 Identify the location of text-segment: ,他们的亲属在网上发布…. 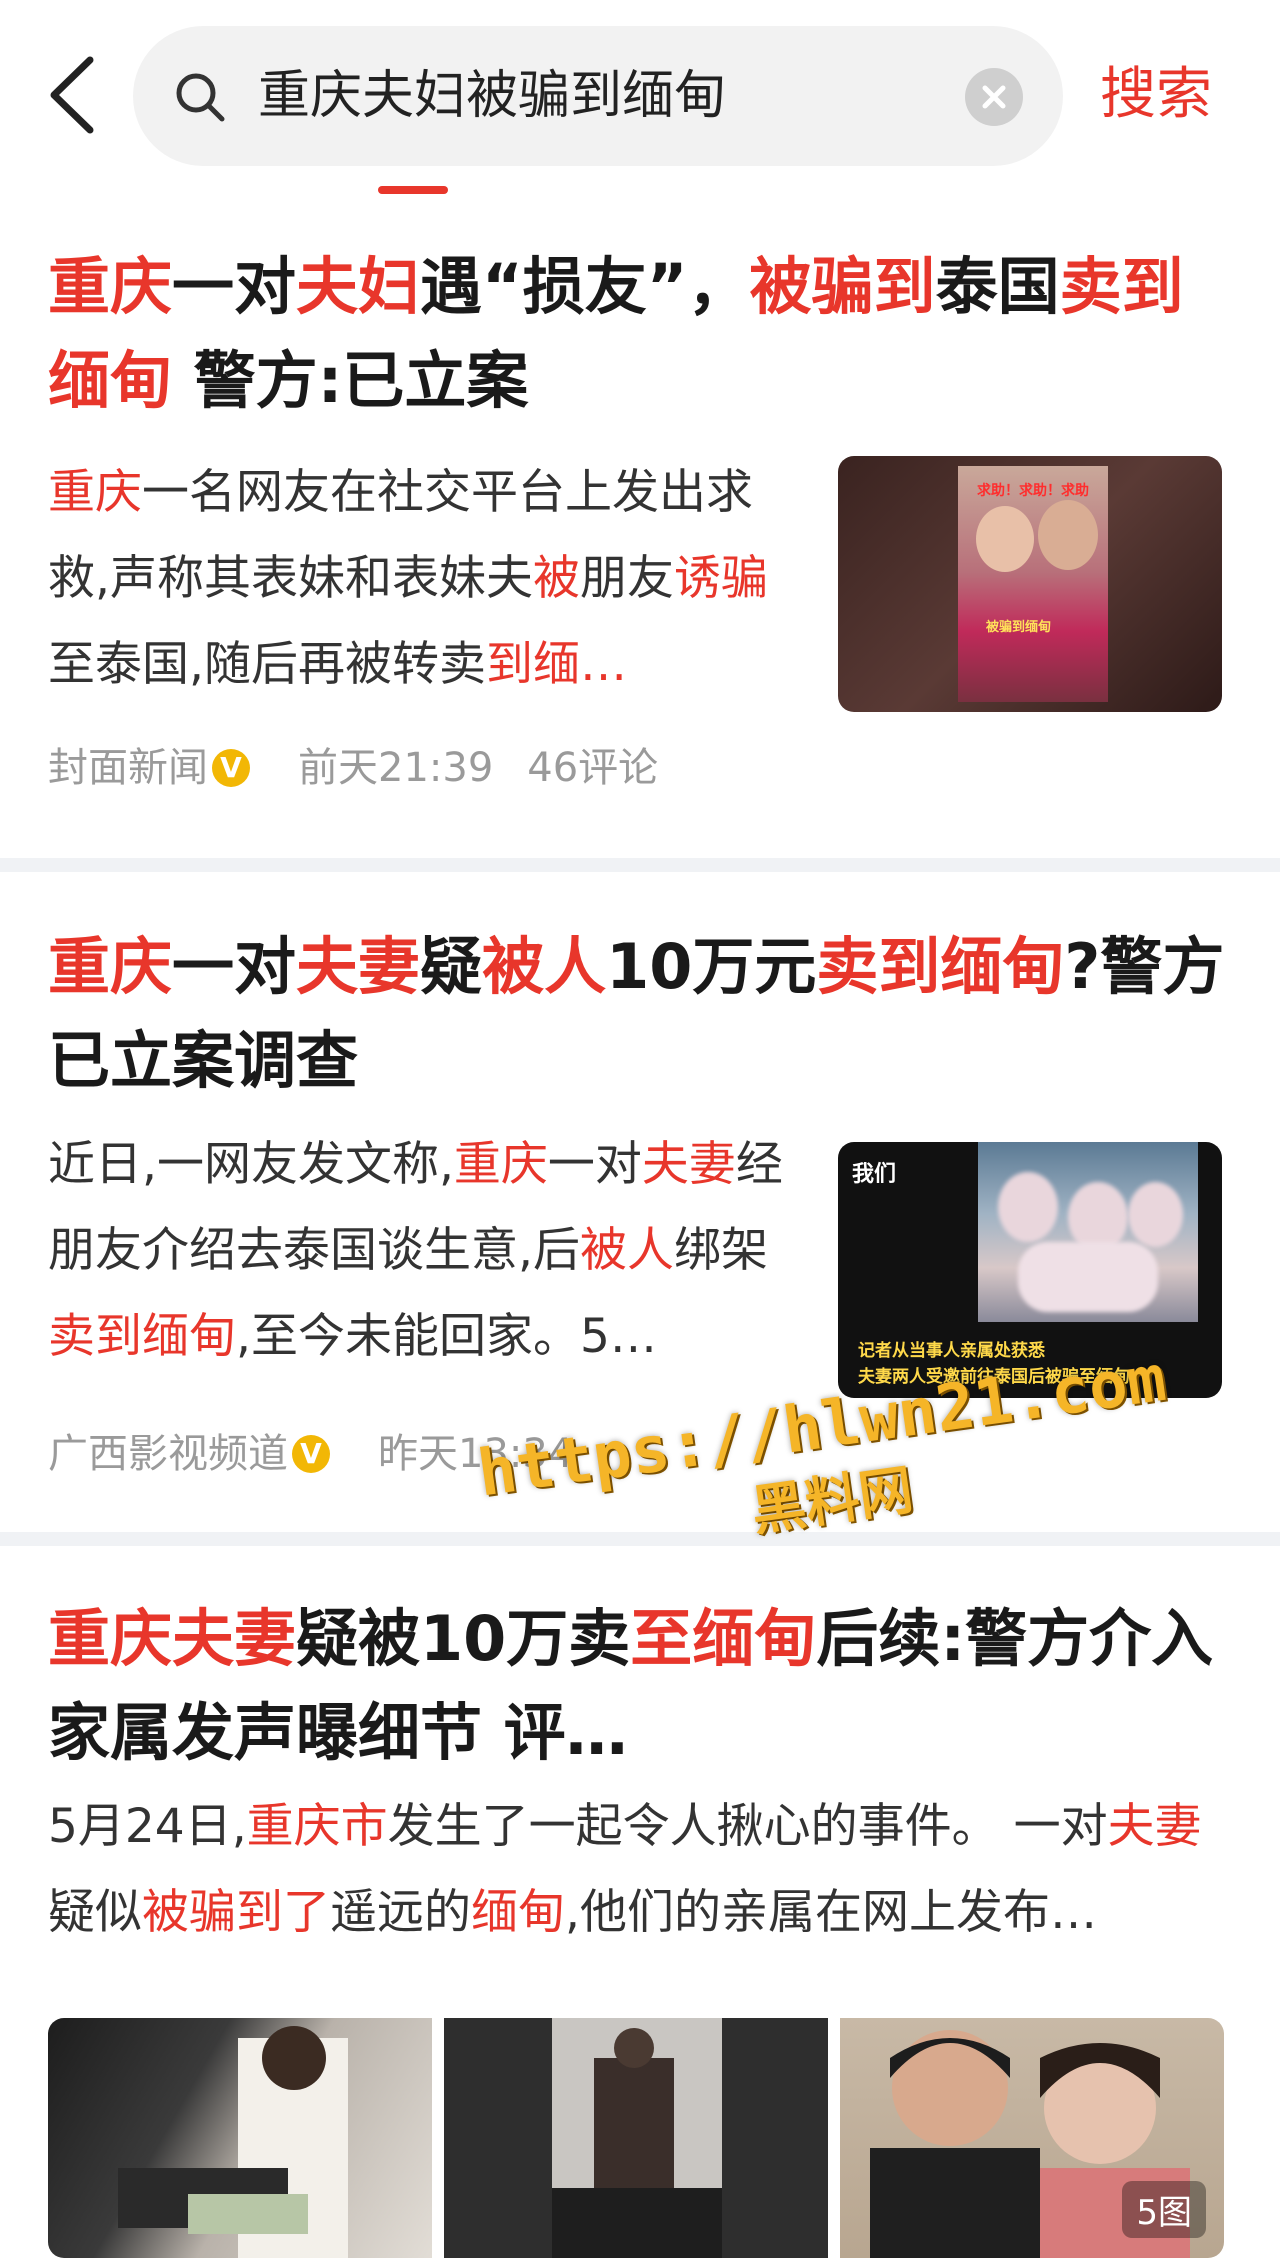
(831, 1912).